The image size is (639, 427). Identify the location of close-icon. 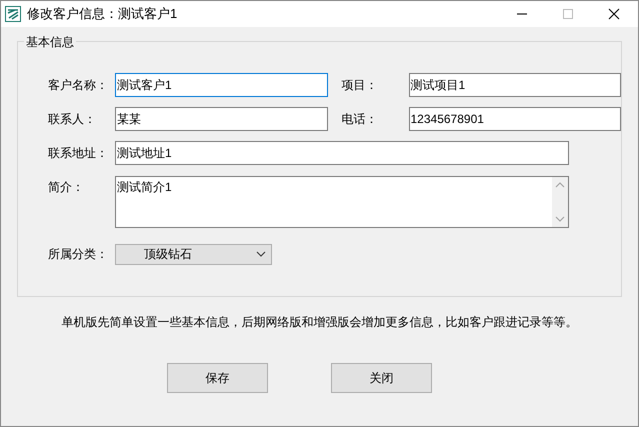
(614, 14).